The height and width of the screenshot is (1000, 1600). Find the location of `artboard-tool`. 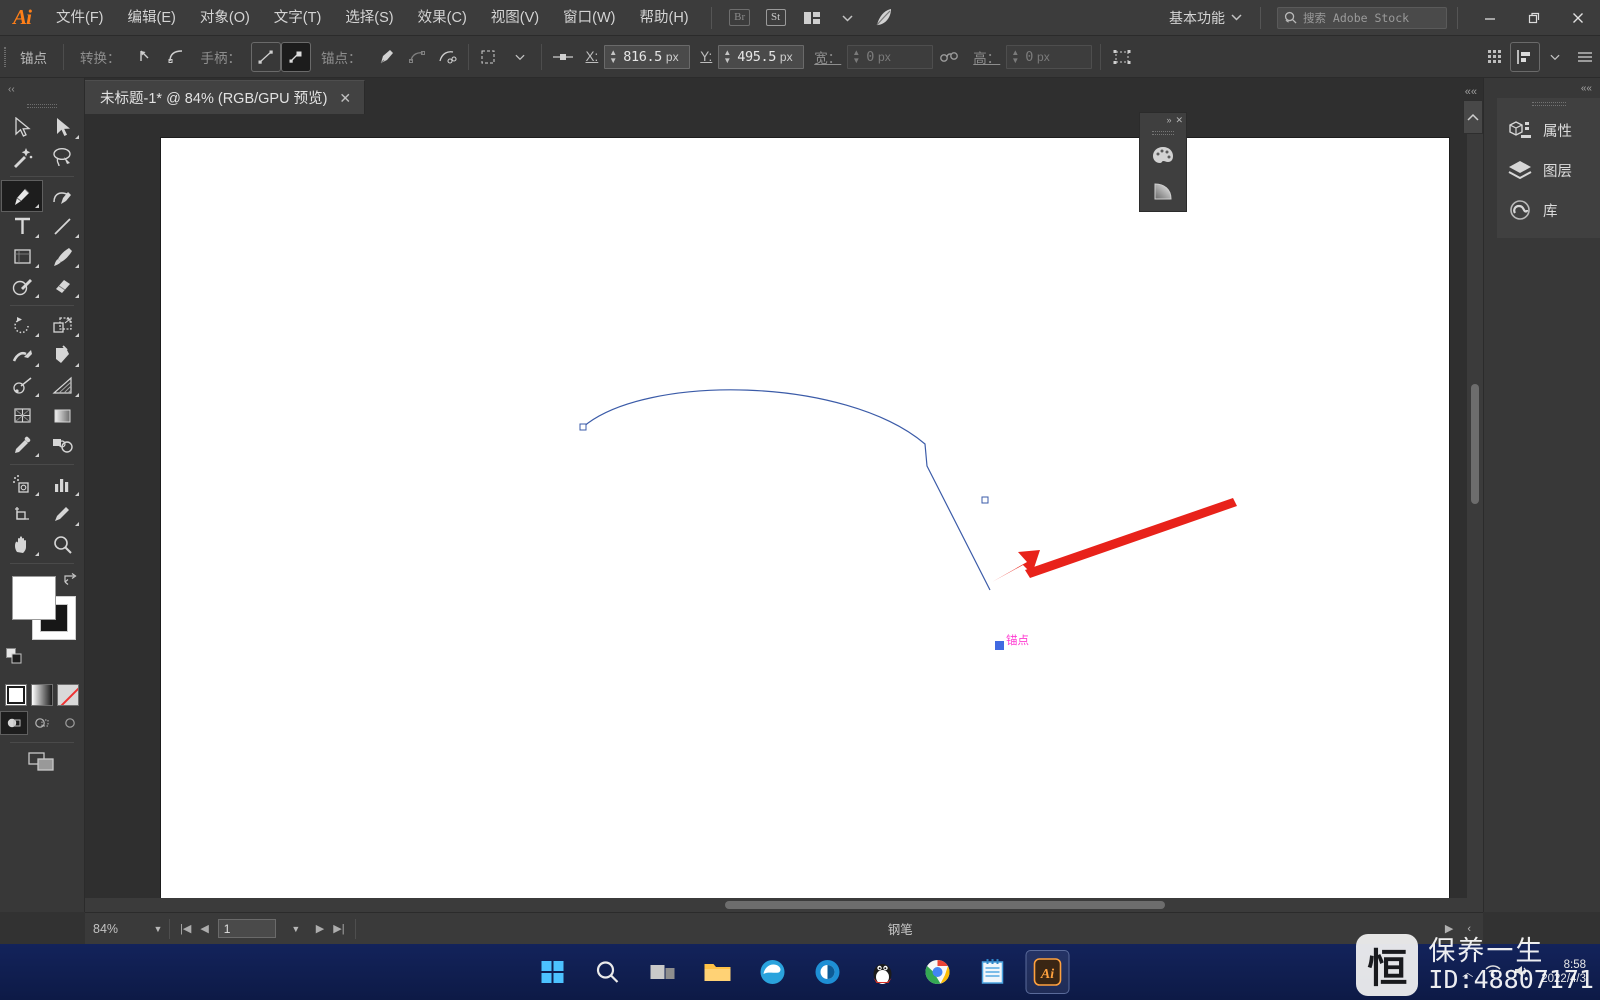

artboard-tool is located at coordinates (22, 514).